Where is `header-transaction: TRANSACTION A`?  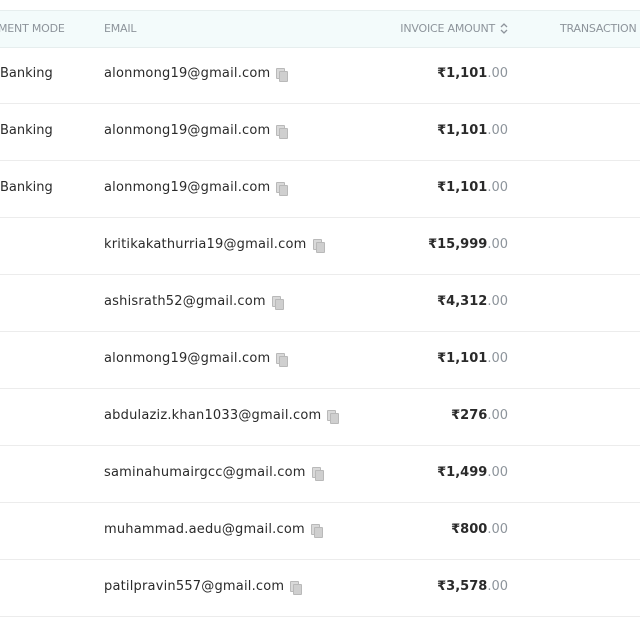 header-transaction: TRANSACTION A is located at coordinates (600, 28).